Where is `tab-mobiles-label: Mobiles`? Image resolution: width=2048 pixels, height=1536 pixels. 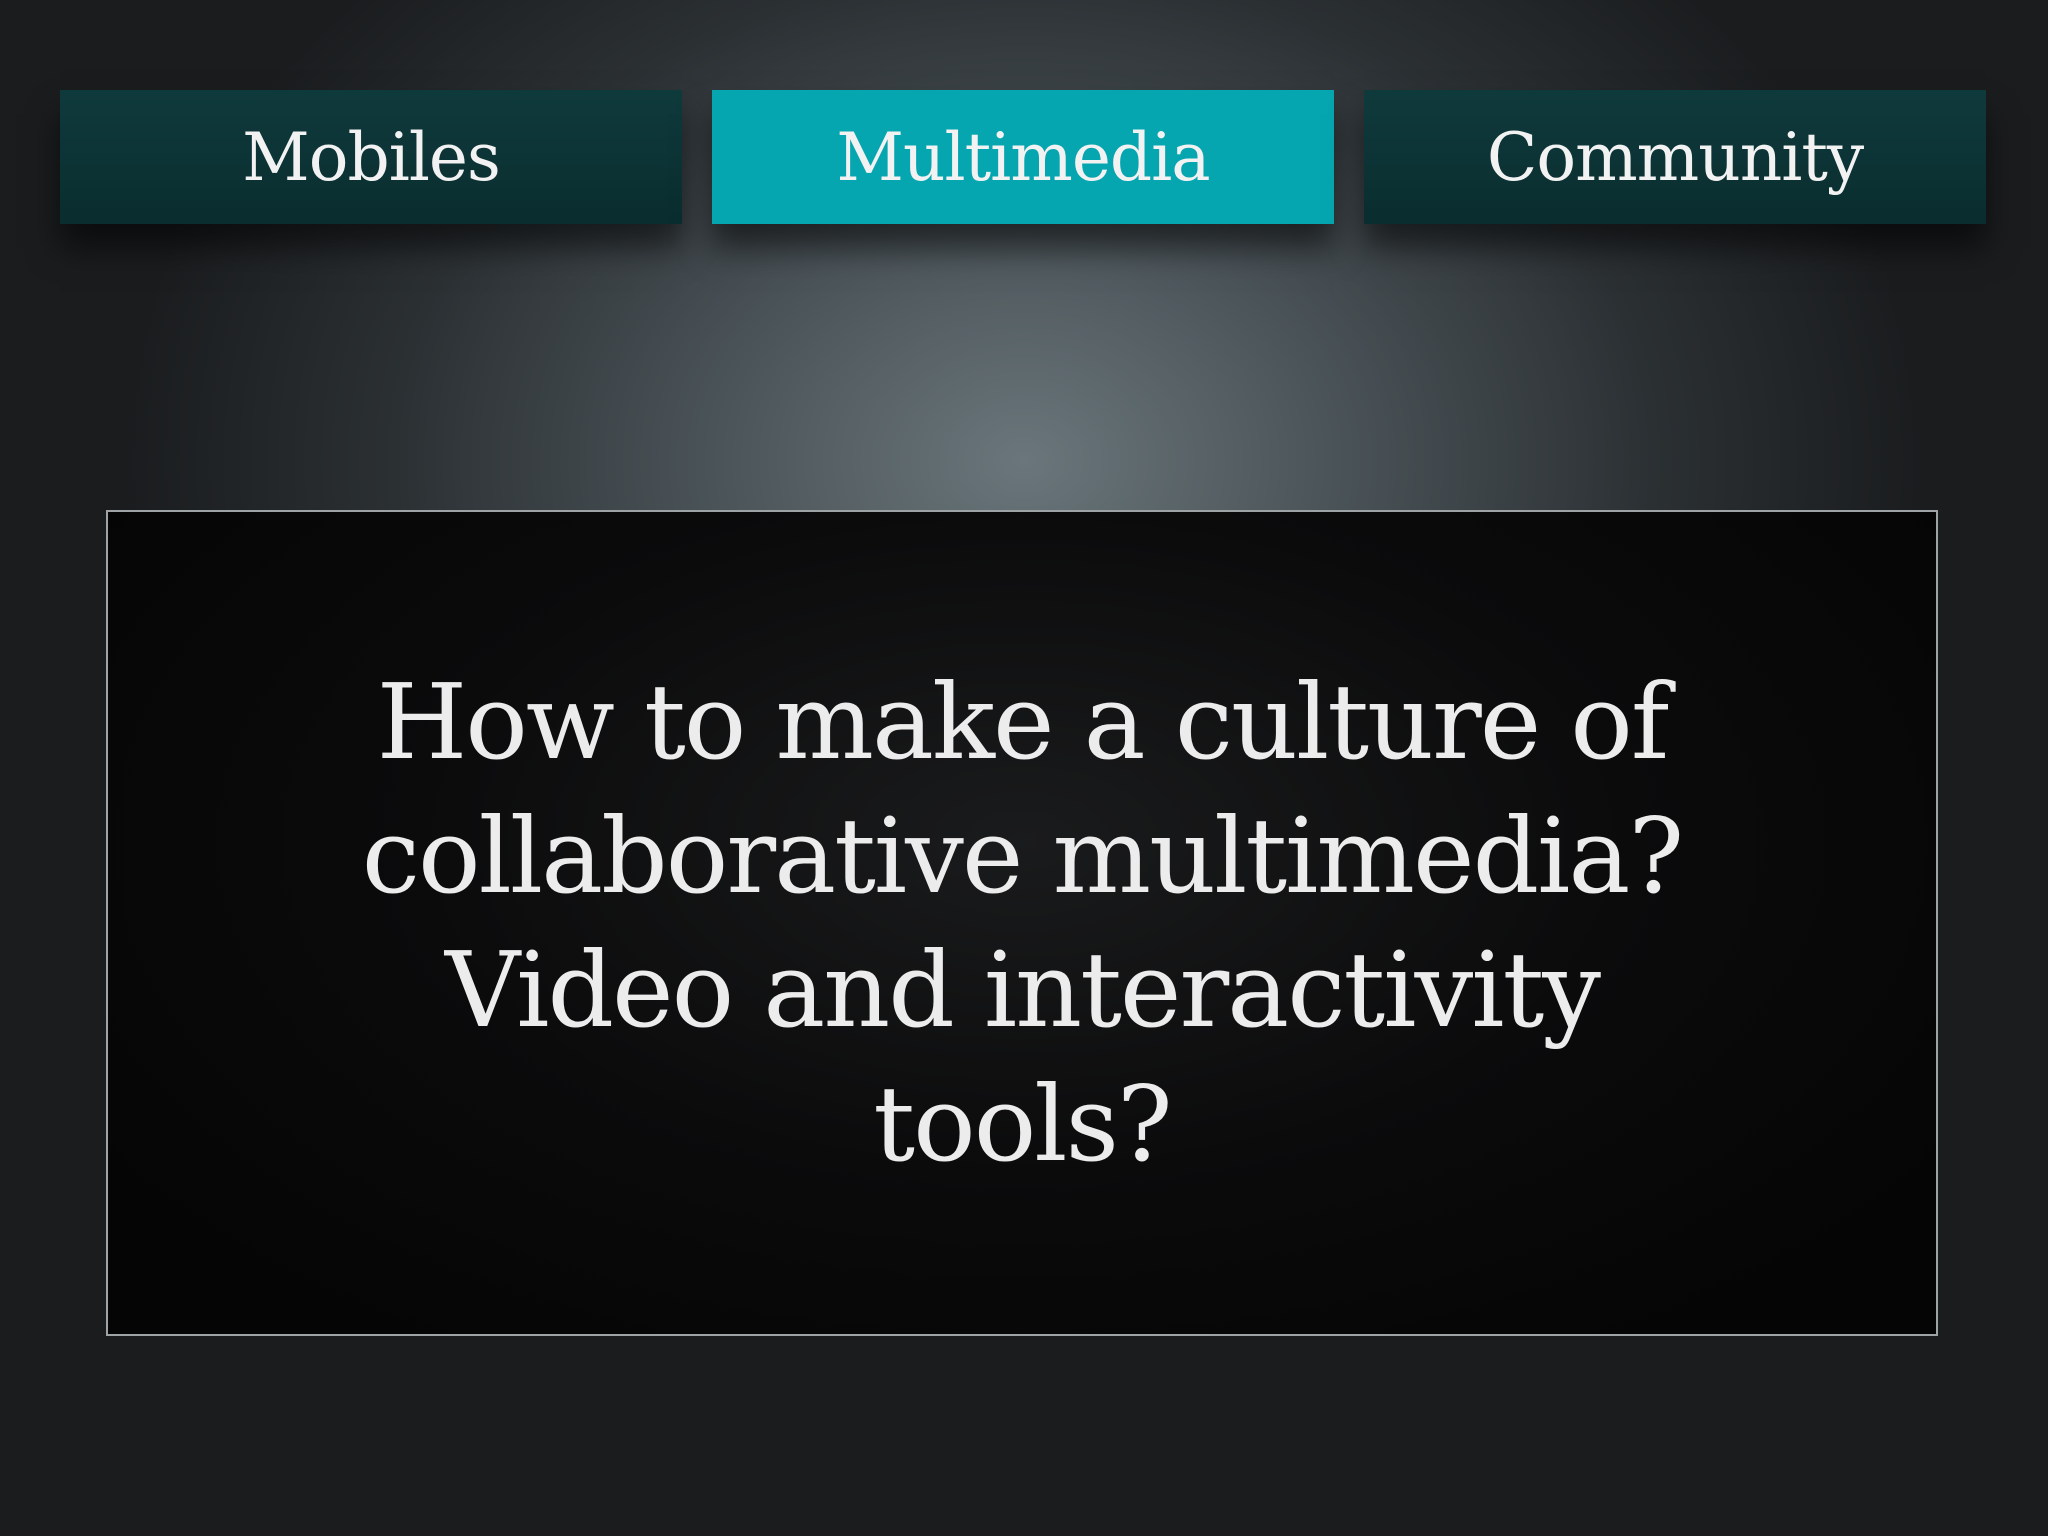 tab-mobiles-label: Mobiles is located at coordinates (371, 157).